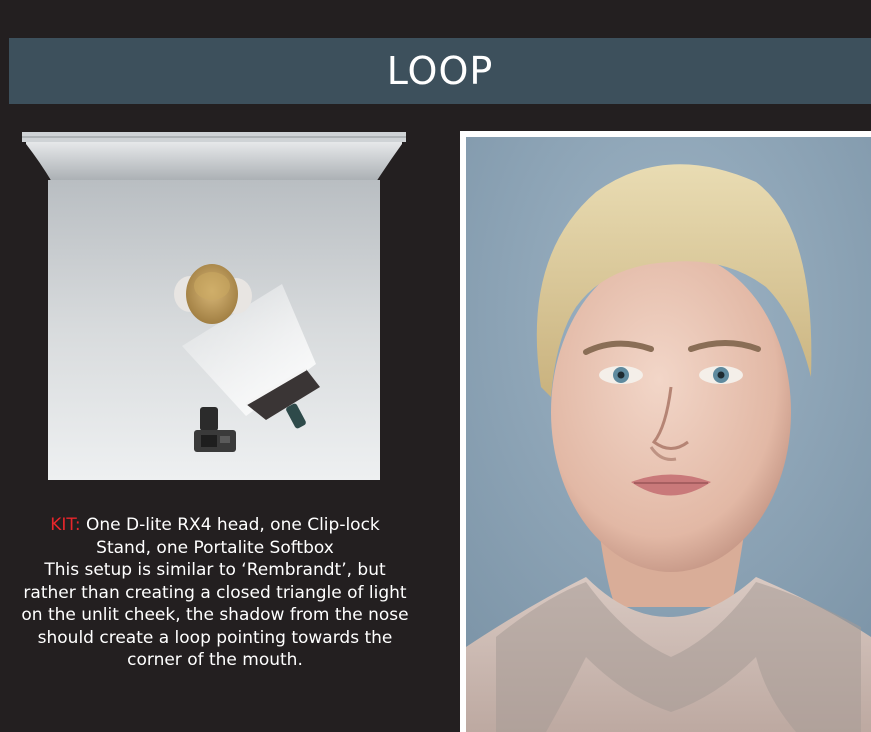  Describe the element at coordinates (671, 412) in the screenshot. I see `face` at that location.